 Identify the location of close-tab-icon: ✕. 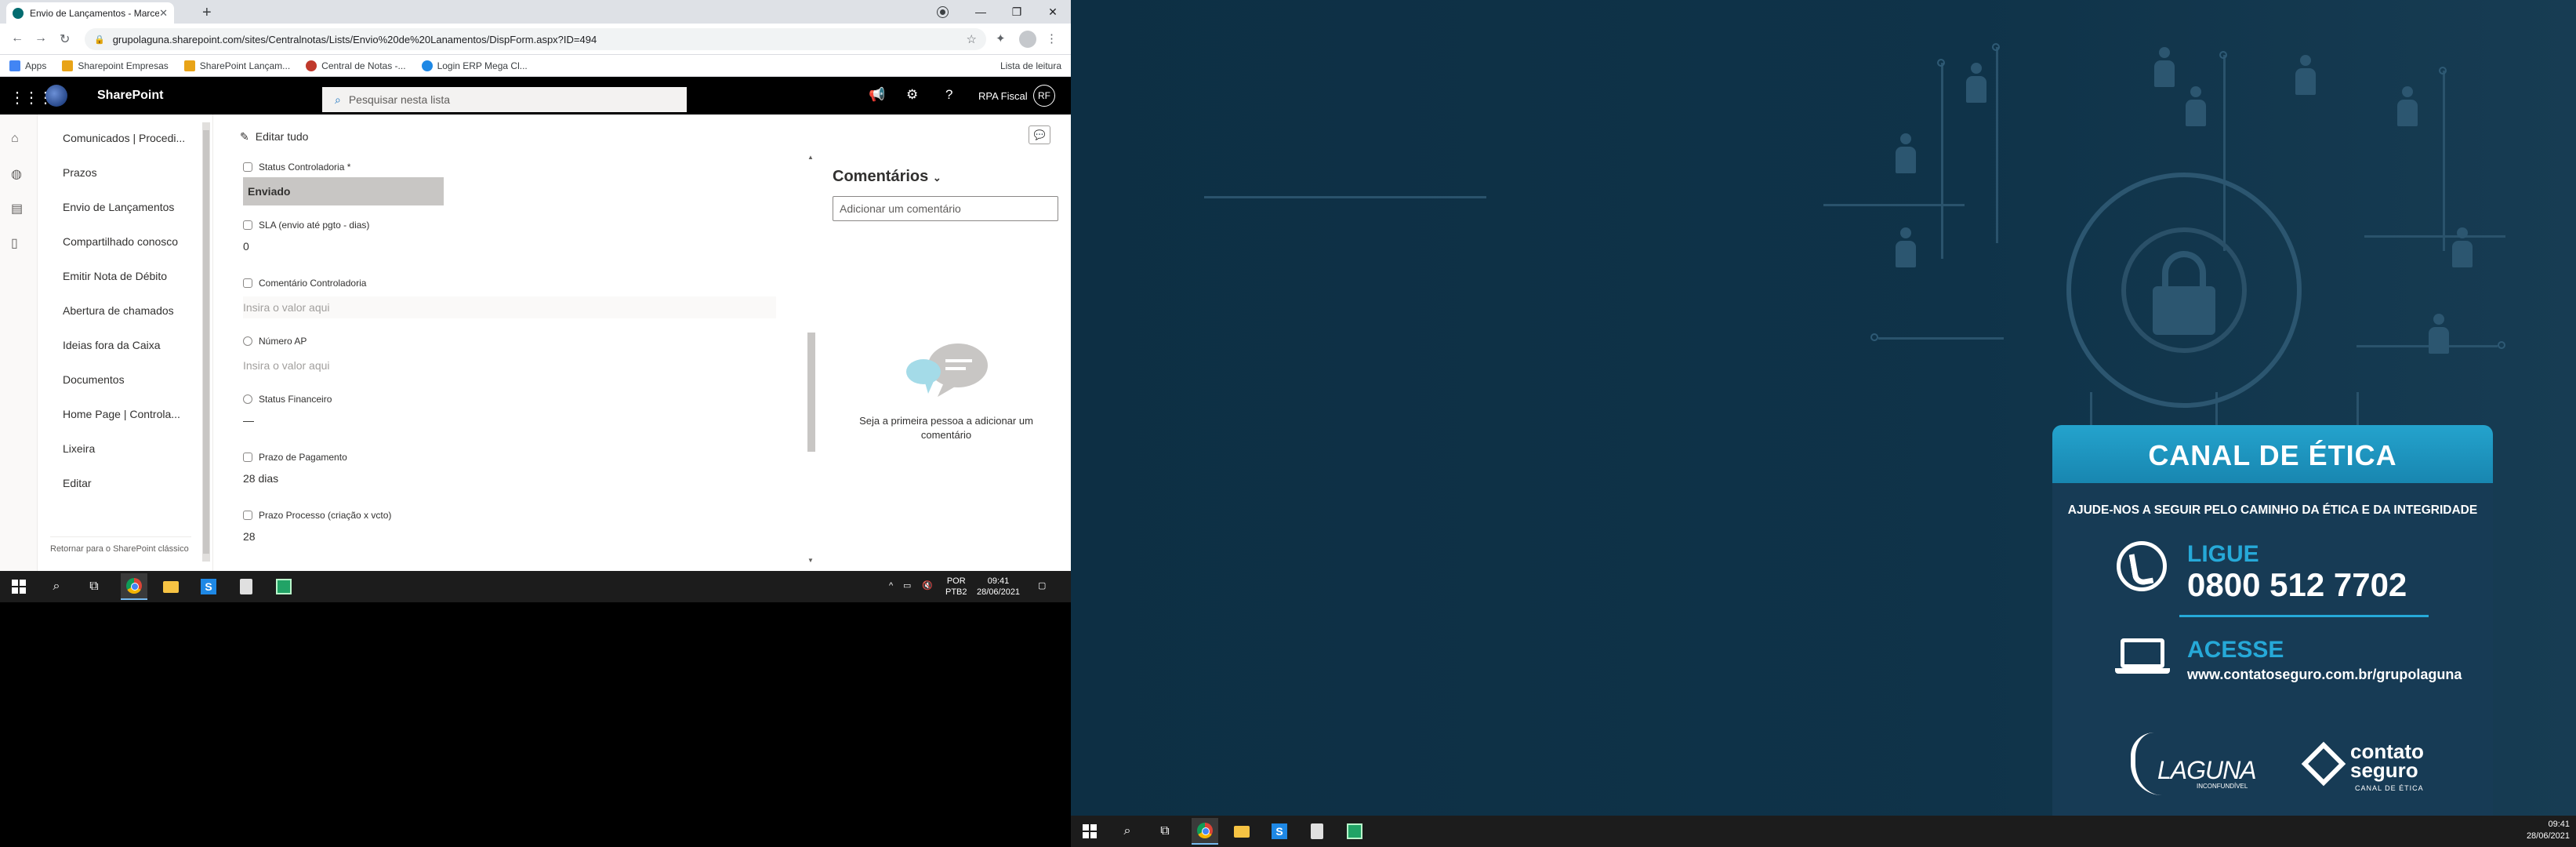
(164, 13).